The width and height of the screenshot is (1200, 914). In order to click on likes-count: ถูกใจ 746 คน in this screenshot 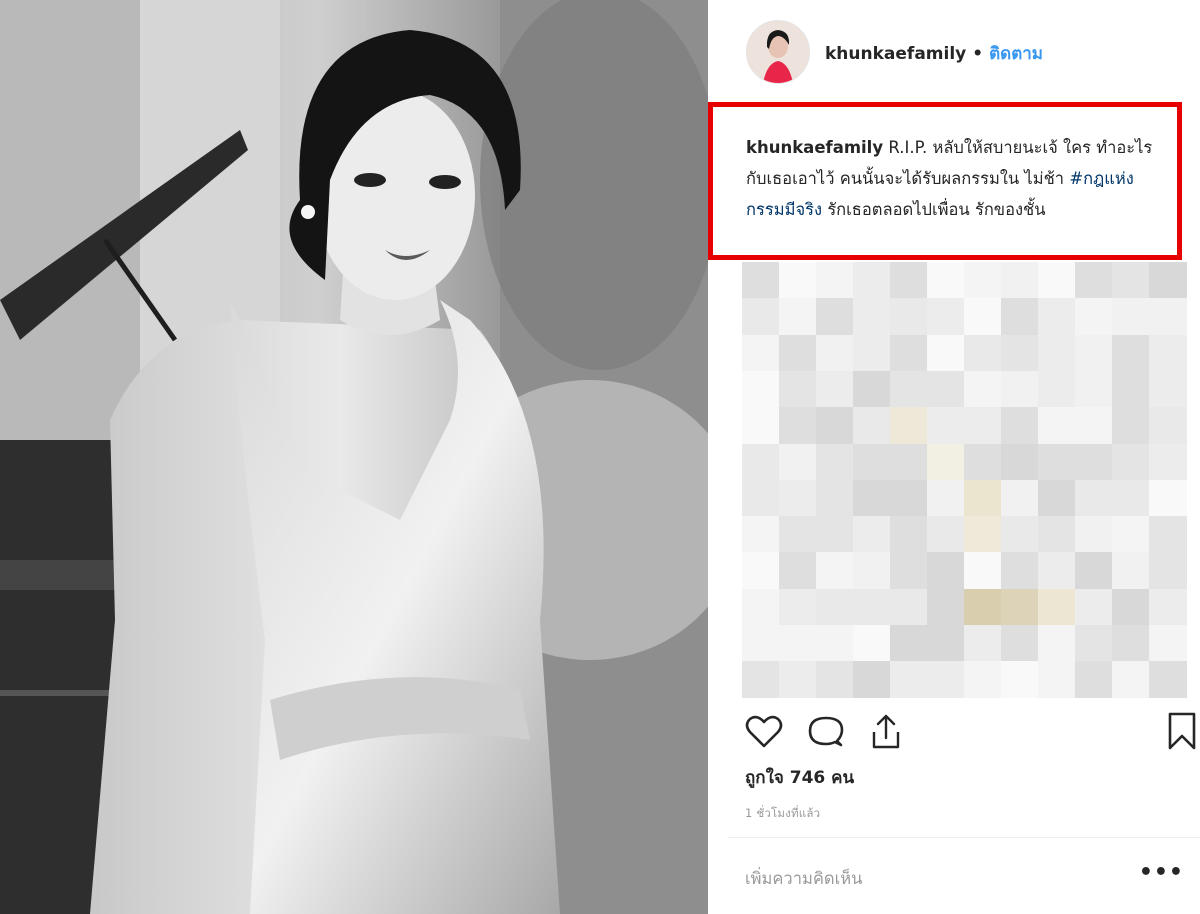, I will do `click(799, 777)`.